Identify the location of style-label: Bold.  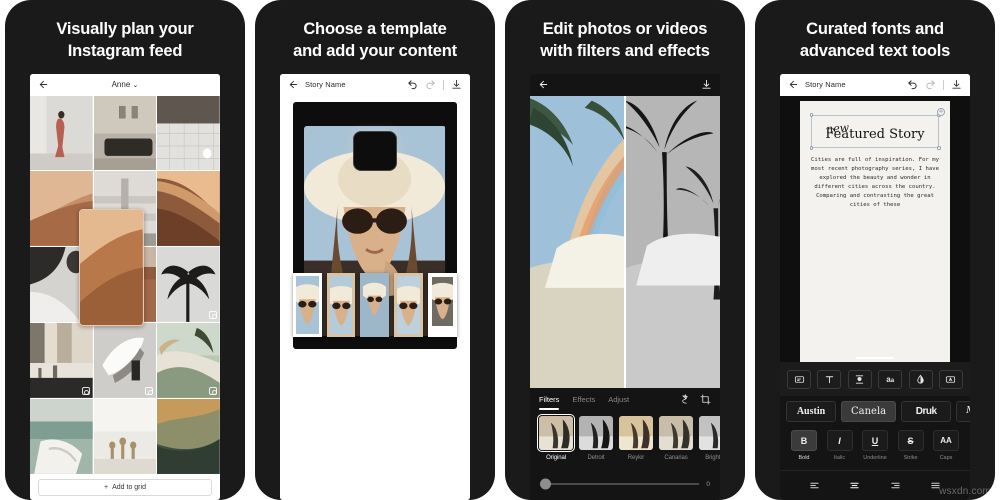
(804, 458).